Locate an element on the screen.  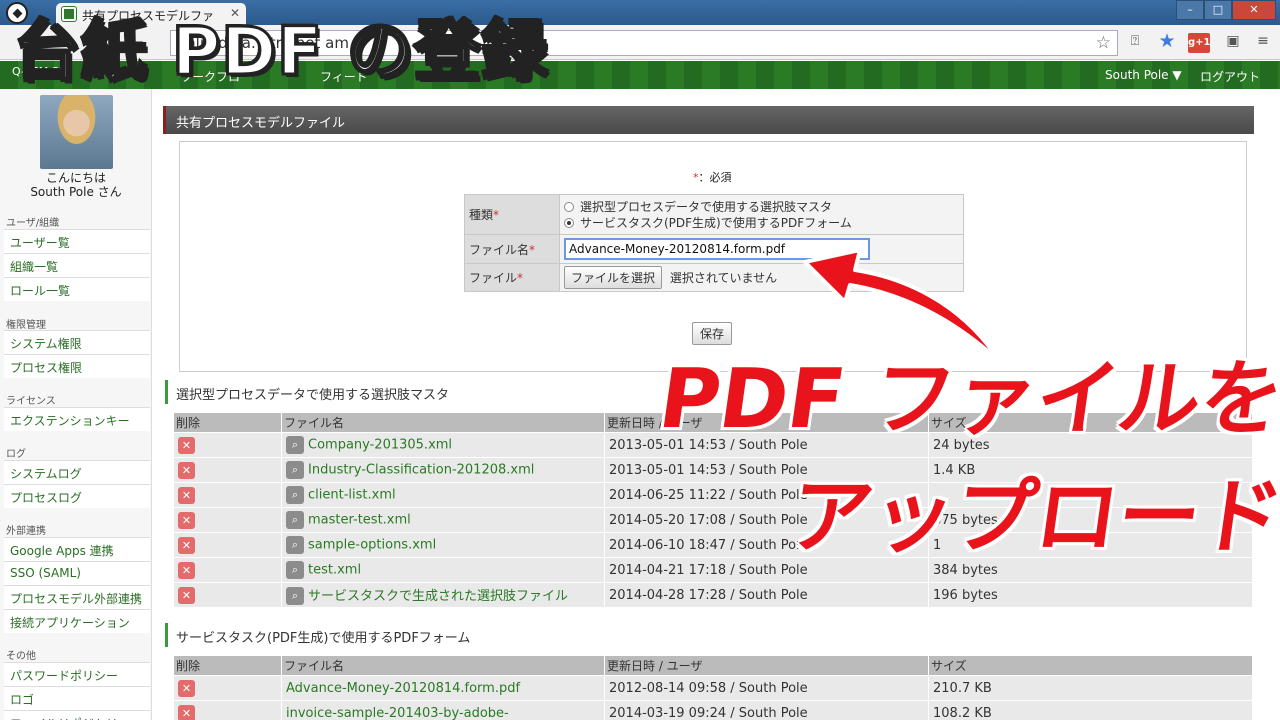
file-link: sample-options.xml is located at coordinates (372, 545).